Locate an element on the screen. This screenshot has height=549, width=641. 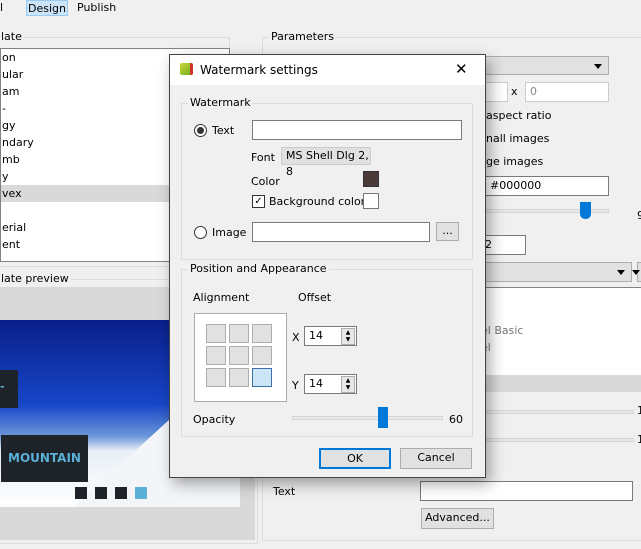
group-caption: late is located at coordinates (12, 36).